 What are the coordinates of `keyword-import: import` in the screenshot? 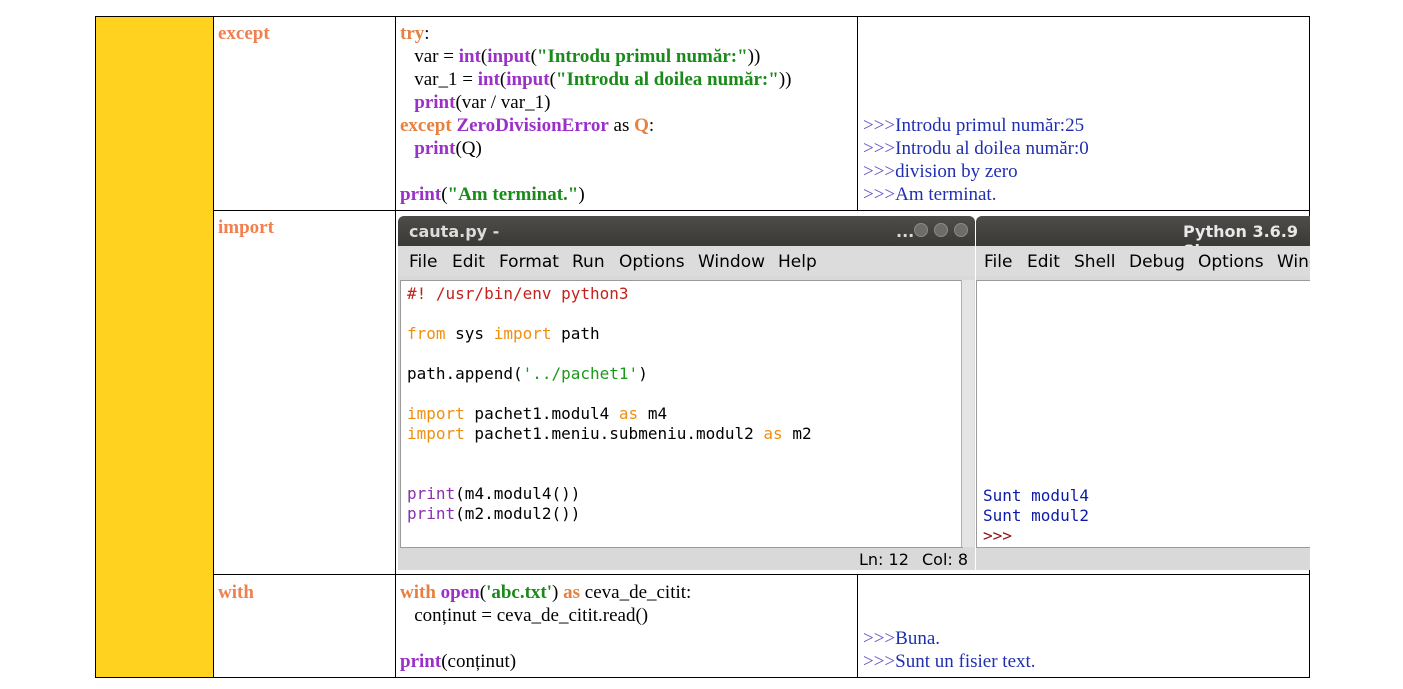 It's located at (246, 227).